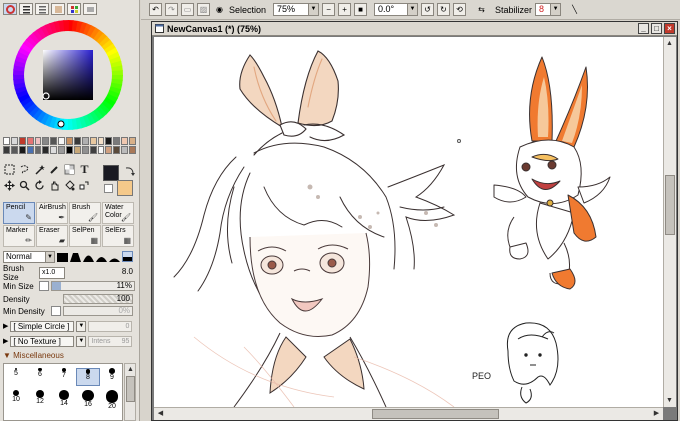 This screenshot has height=421, width=680. What do you see at coordinates (329, 9) in the screenshot?
I see `zoom-out-button: −` at bounding box center [329, 9].